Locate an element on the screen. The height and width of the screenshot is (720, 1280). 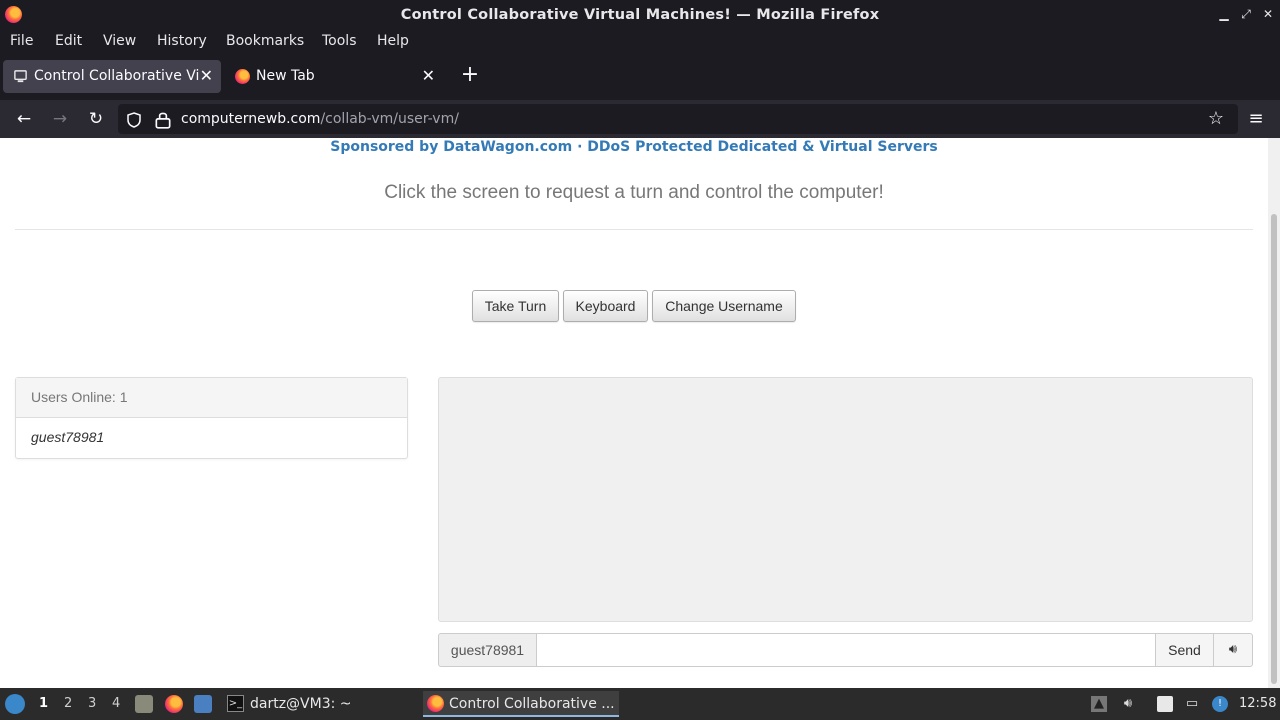
take-turn-button: Take Turn is located at coordinates (515, 306).